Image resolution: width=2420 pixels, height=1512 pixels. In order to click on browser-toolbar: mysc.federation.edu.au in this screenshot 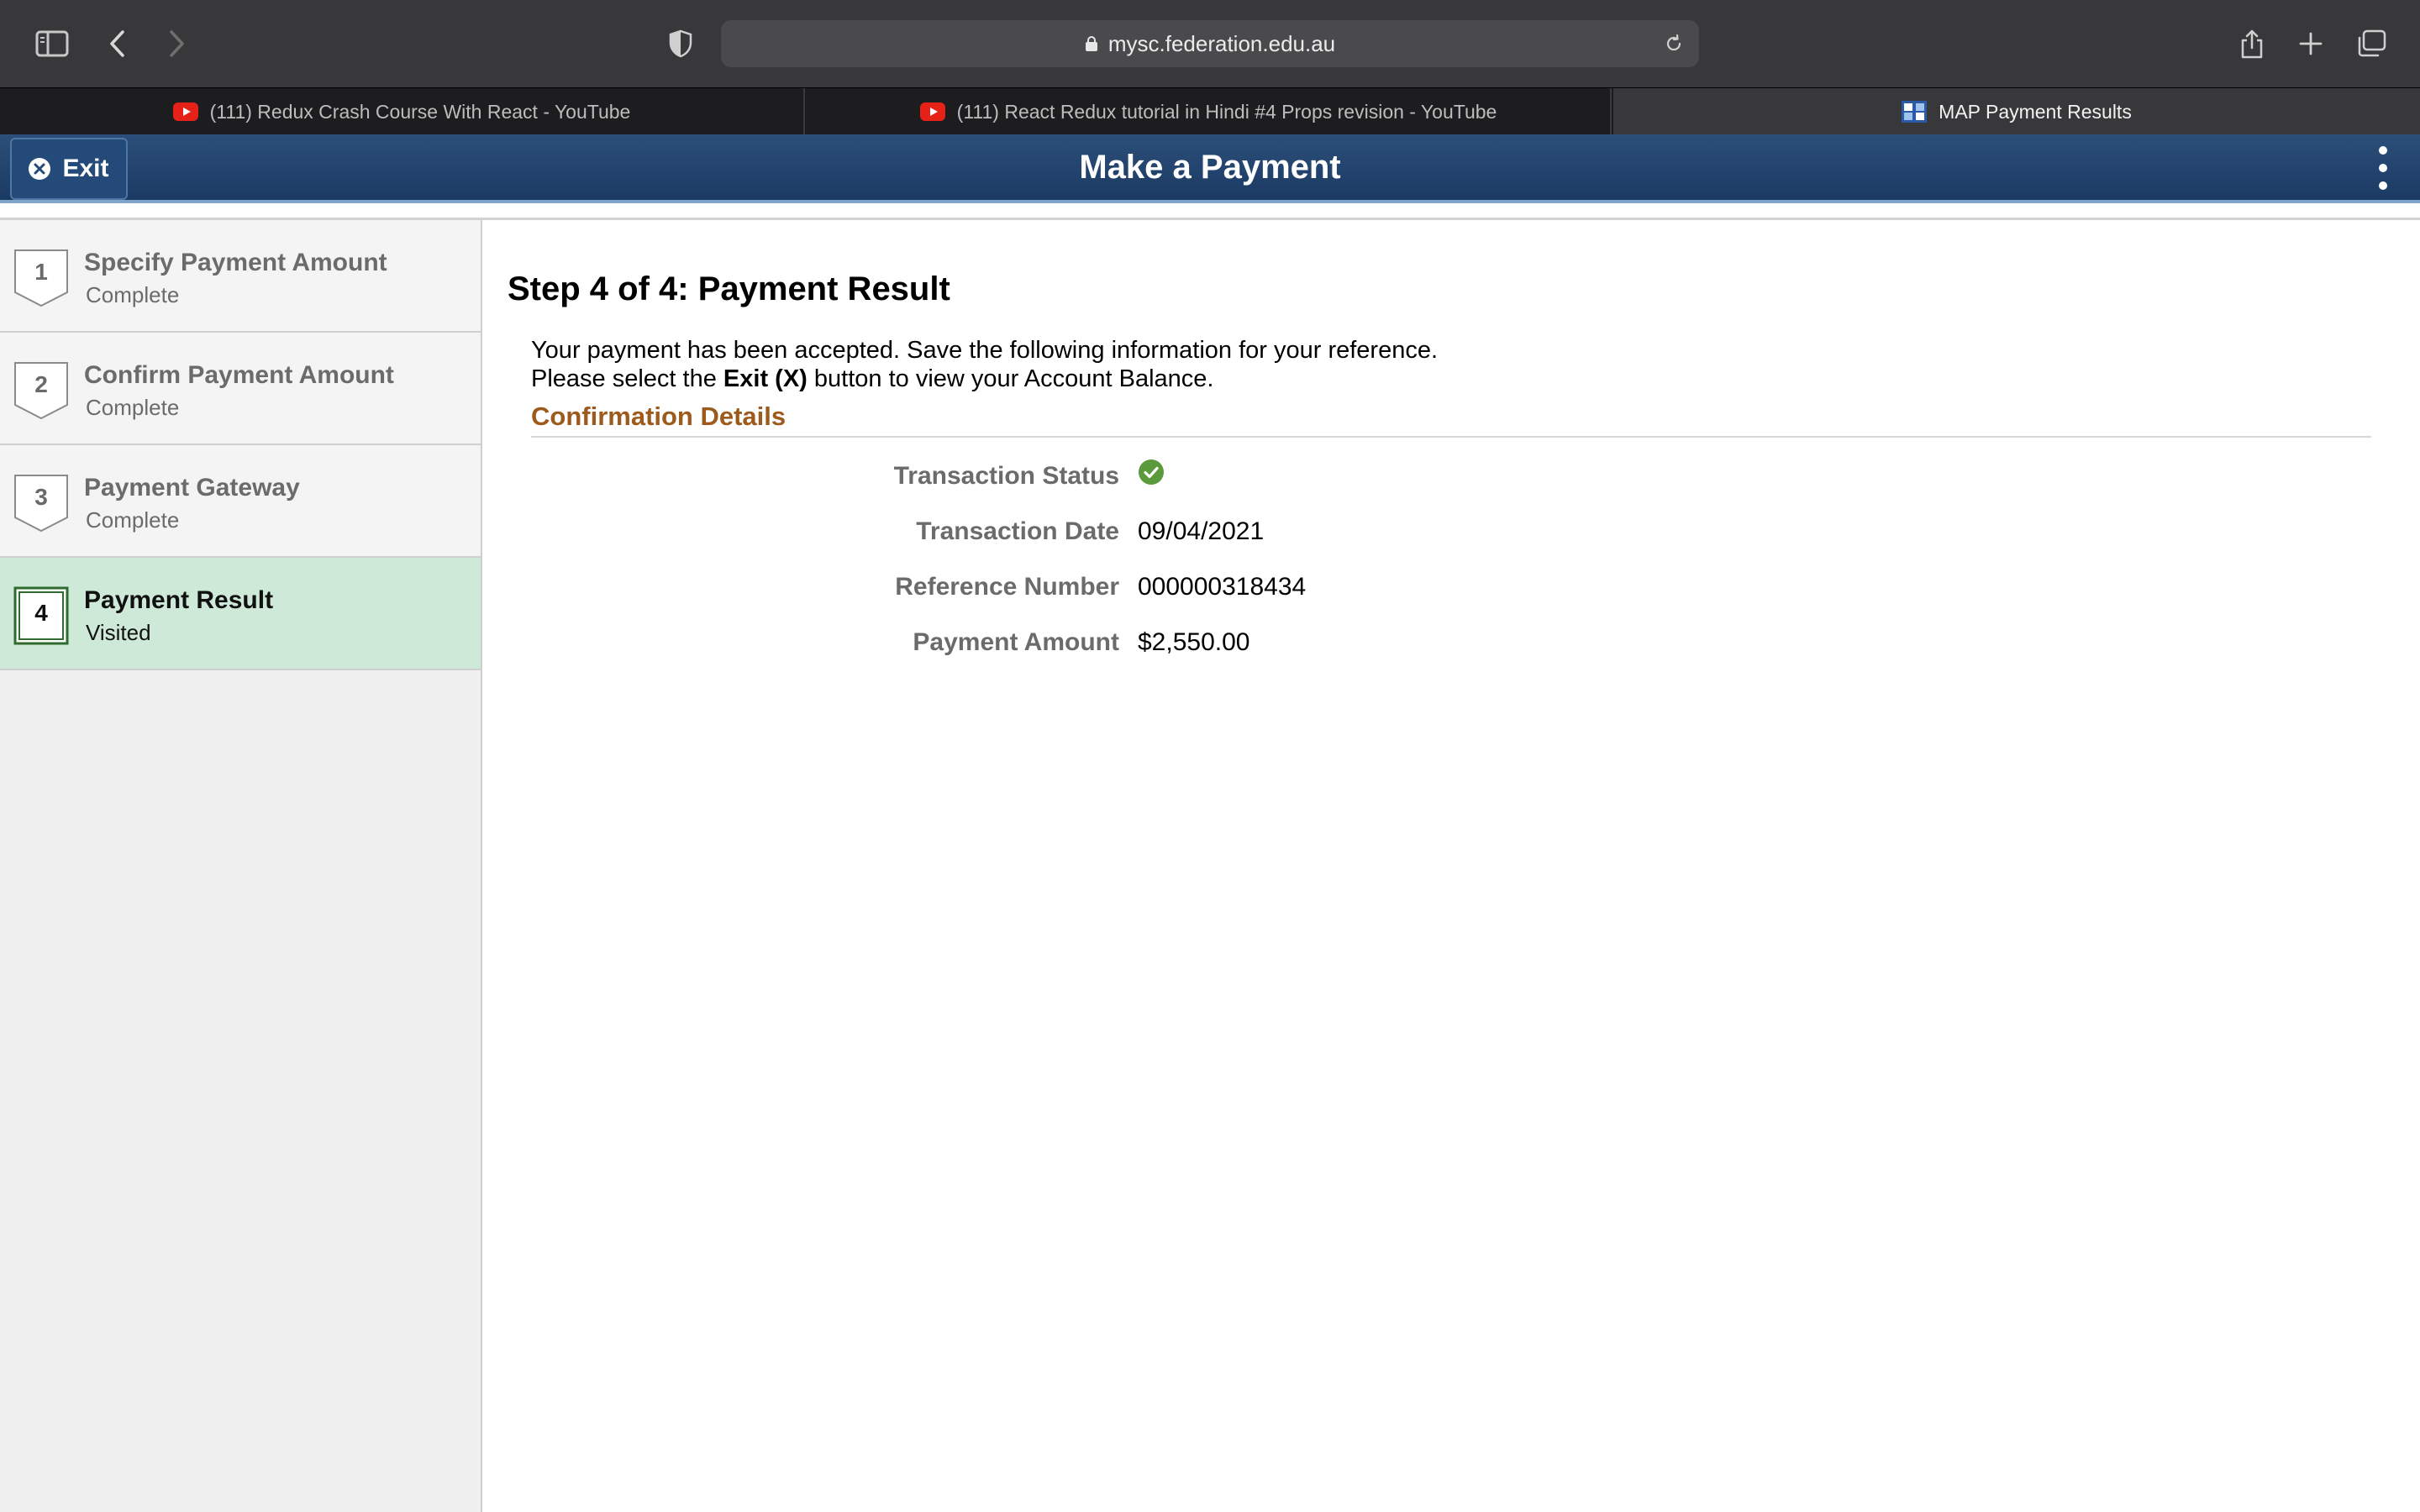, I will do `click(1210, 43)`.